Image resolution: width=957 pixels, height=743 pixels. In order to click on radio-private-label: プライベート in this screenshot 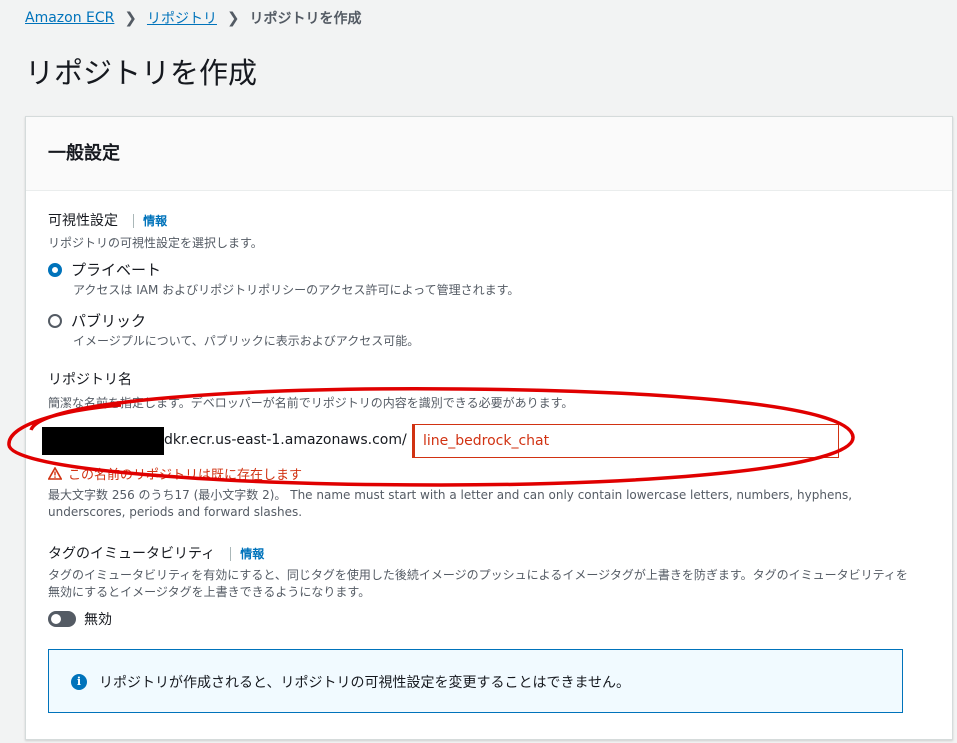, I will do `click(116, 269)`.